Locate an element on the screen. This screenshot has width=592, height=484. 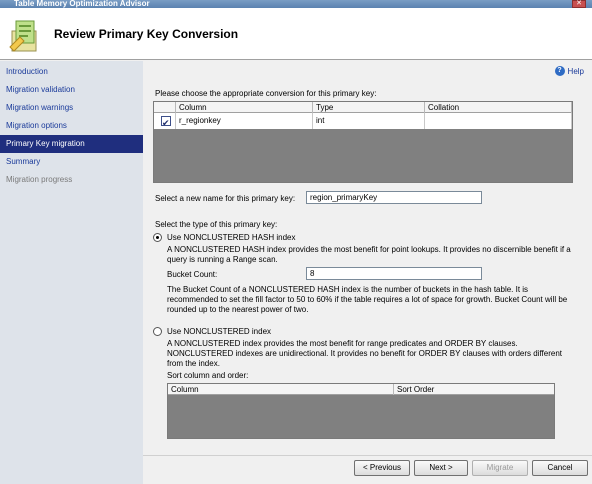
grid-header-spacer is located at coordinates (165, 107).